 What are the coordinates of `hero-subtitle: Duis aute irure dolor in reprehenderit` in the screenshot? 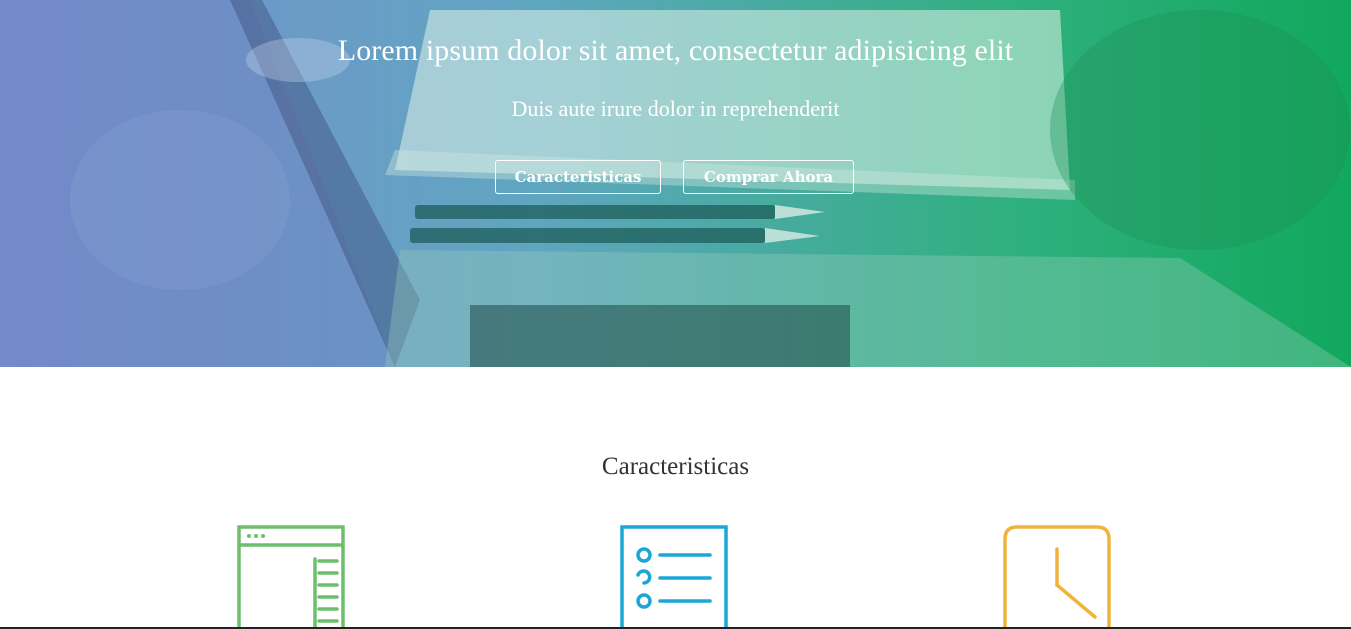 It's located at (675, 108).